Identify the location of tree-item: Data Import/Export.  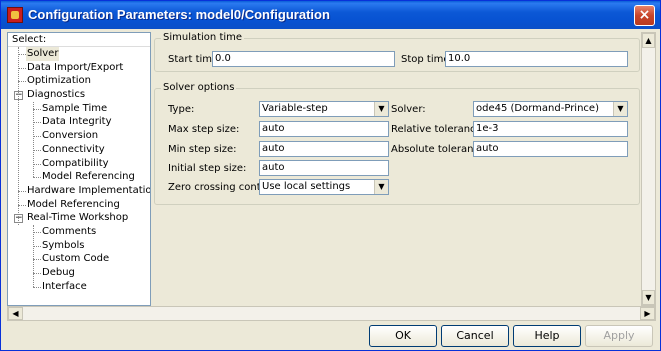
(79, 68).